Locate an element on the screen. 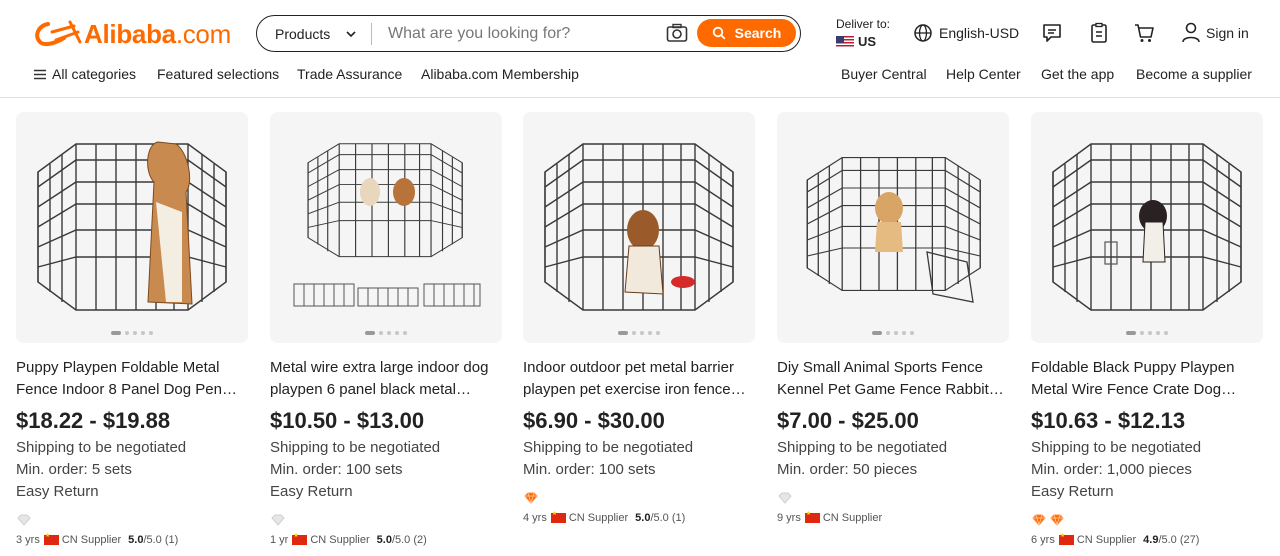  supplier-years: 6 yrs is located at coordinates (1043, 540).